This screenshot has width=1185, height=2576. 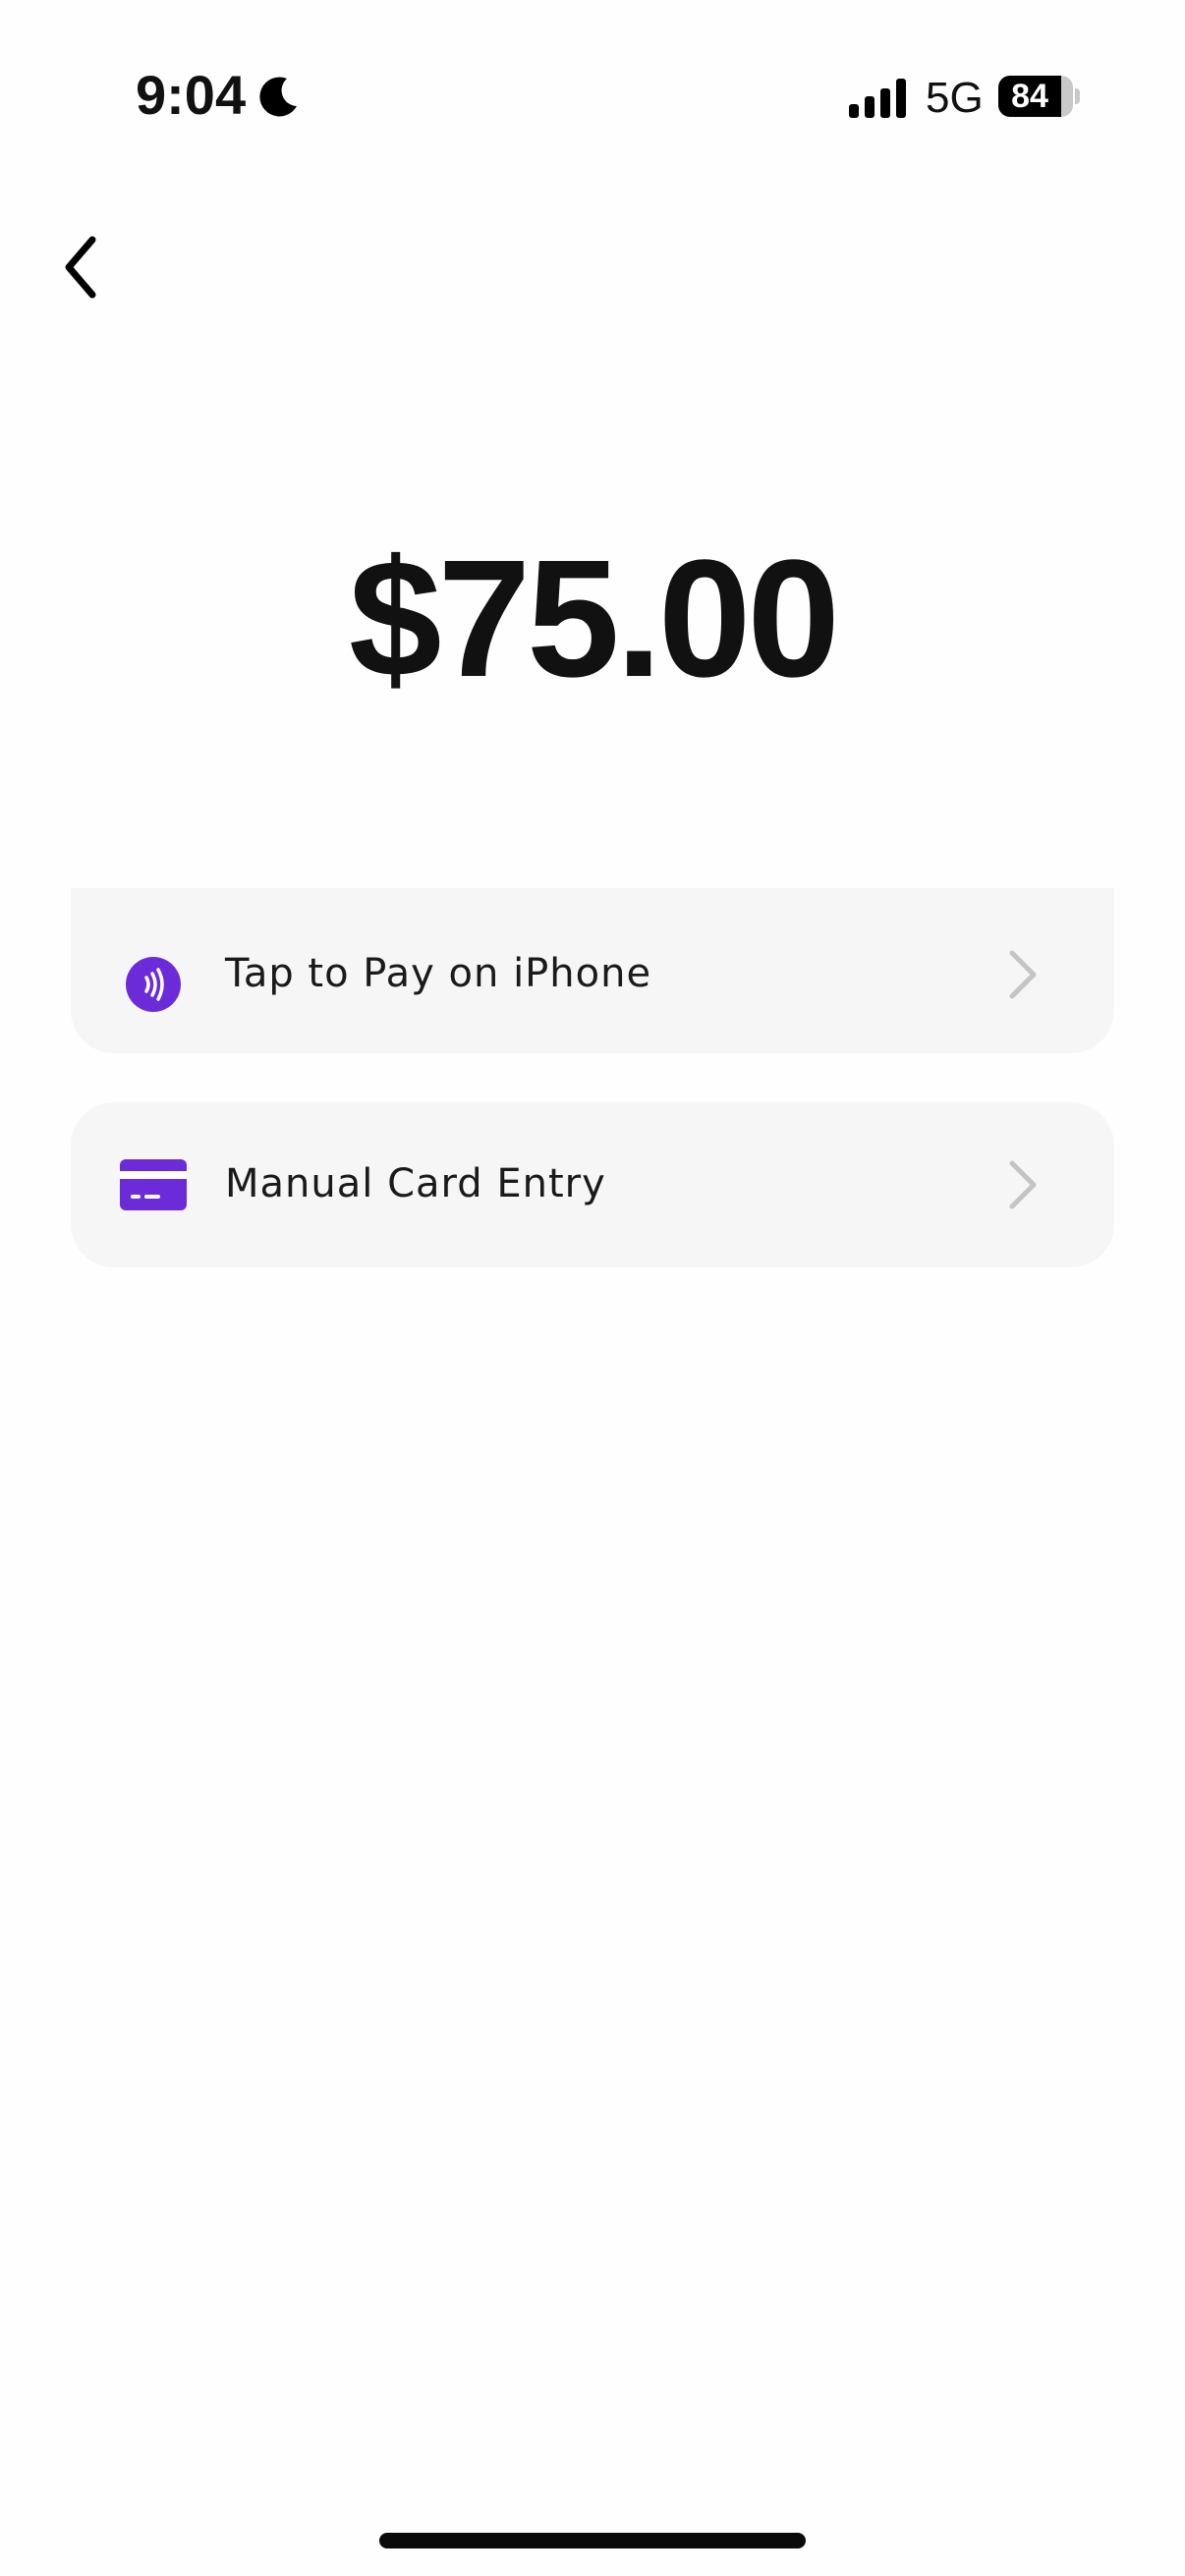 I want to click on tap-to-pay-option: Tap to Pay on iPhone, so click(x=592, y=970).